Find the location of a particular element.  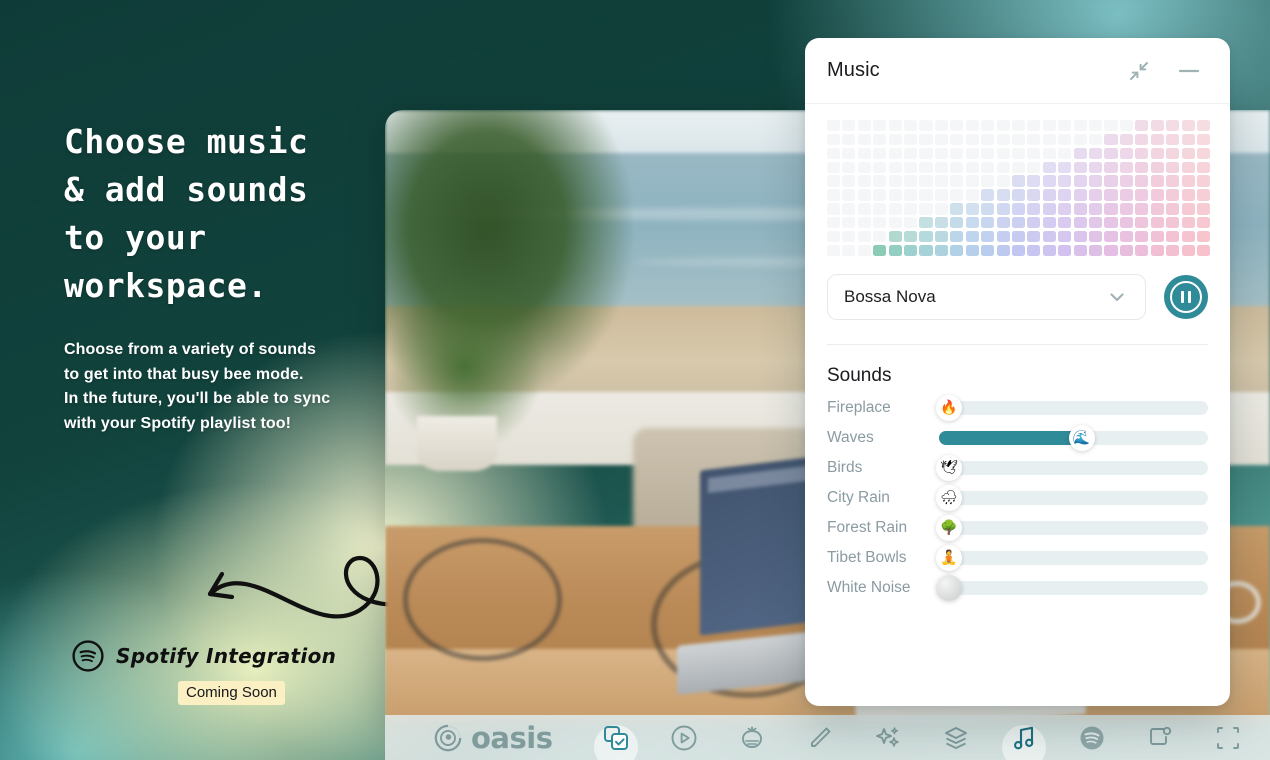

pencil-icon is located at coordinates (821, 737).